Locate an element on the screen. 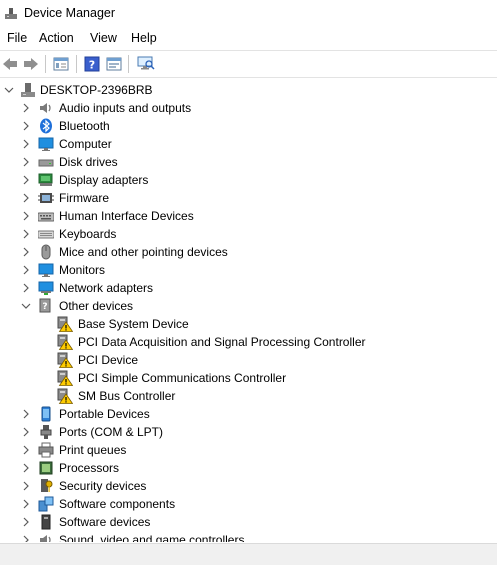 Image resolution: width=497 pixels, height=565 pixels. tree-item-label: Network adapters is located at coordinates (106, 288).